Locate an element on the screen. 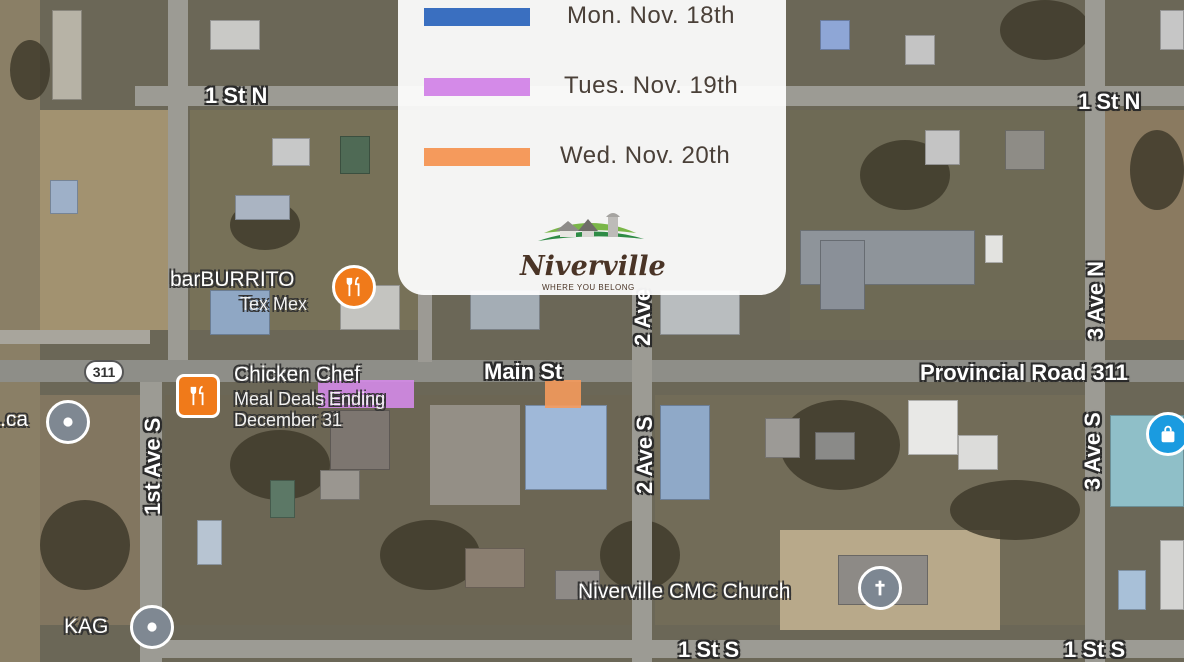  cross-icon is located at coordinates (880, 588).